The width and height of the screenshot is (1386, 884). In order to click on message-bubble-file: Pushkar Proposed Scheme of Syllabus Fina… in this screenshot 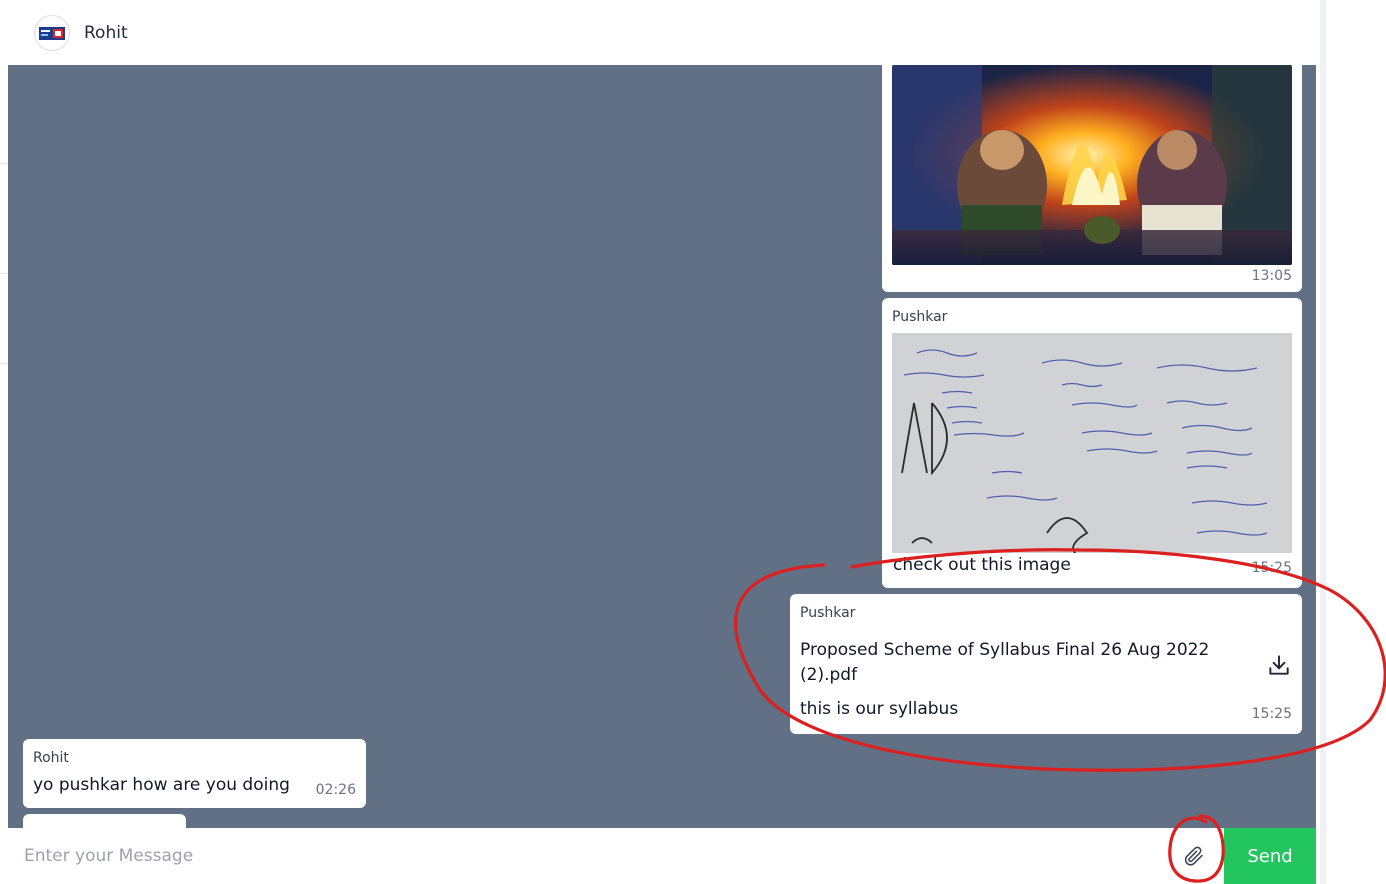, I will do `click(1046, 664)`.